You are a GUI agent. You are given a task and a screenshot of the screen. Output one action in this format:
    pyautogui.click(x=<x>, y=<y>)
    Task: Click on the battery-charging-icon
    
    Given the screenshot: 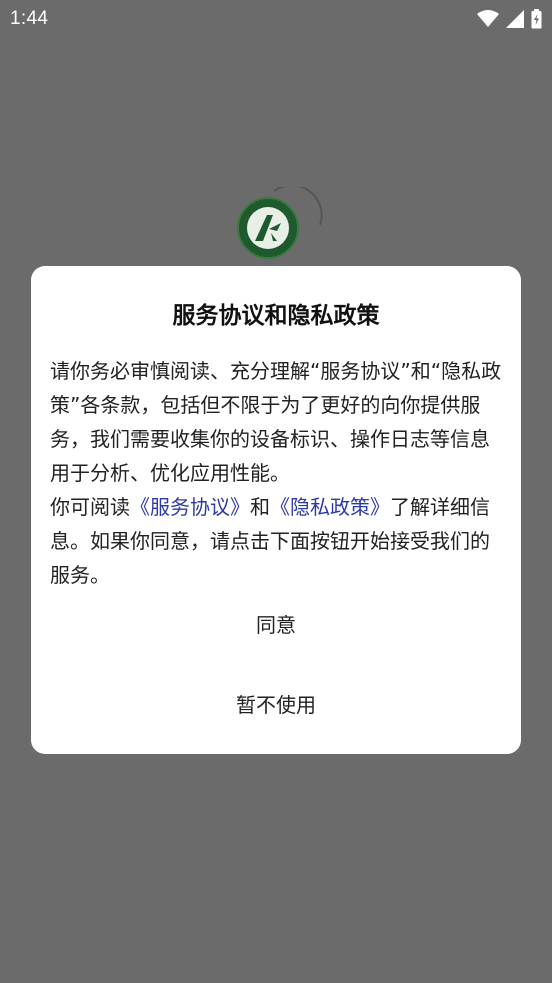 What is the action you would take?
    pyautogui.click(x=536, y=19)
    